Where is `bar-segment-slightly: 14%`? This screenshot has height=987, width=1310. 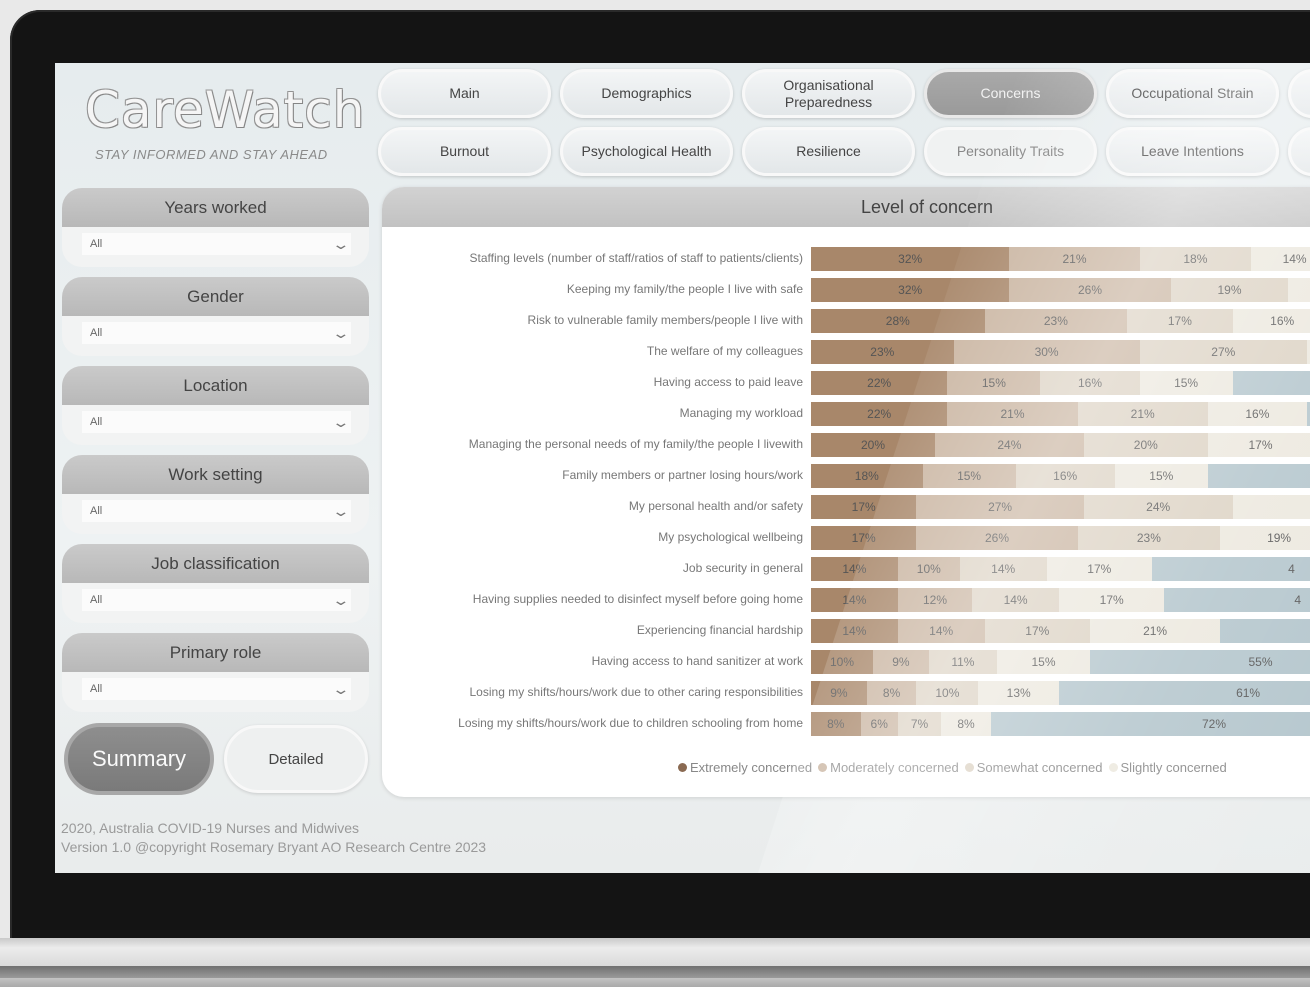
bar-segment-slightly: 14% is located at coordinates (1280, 259).